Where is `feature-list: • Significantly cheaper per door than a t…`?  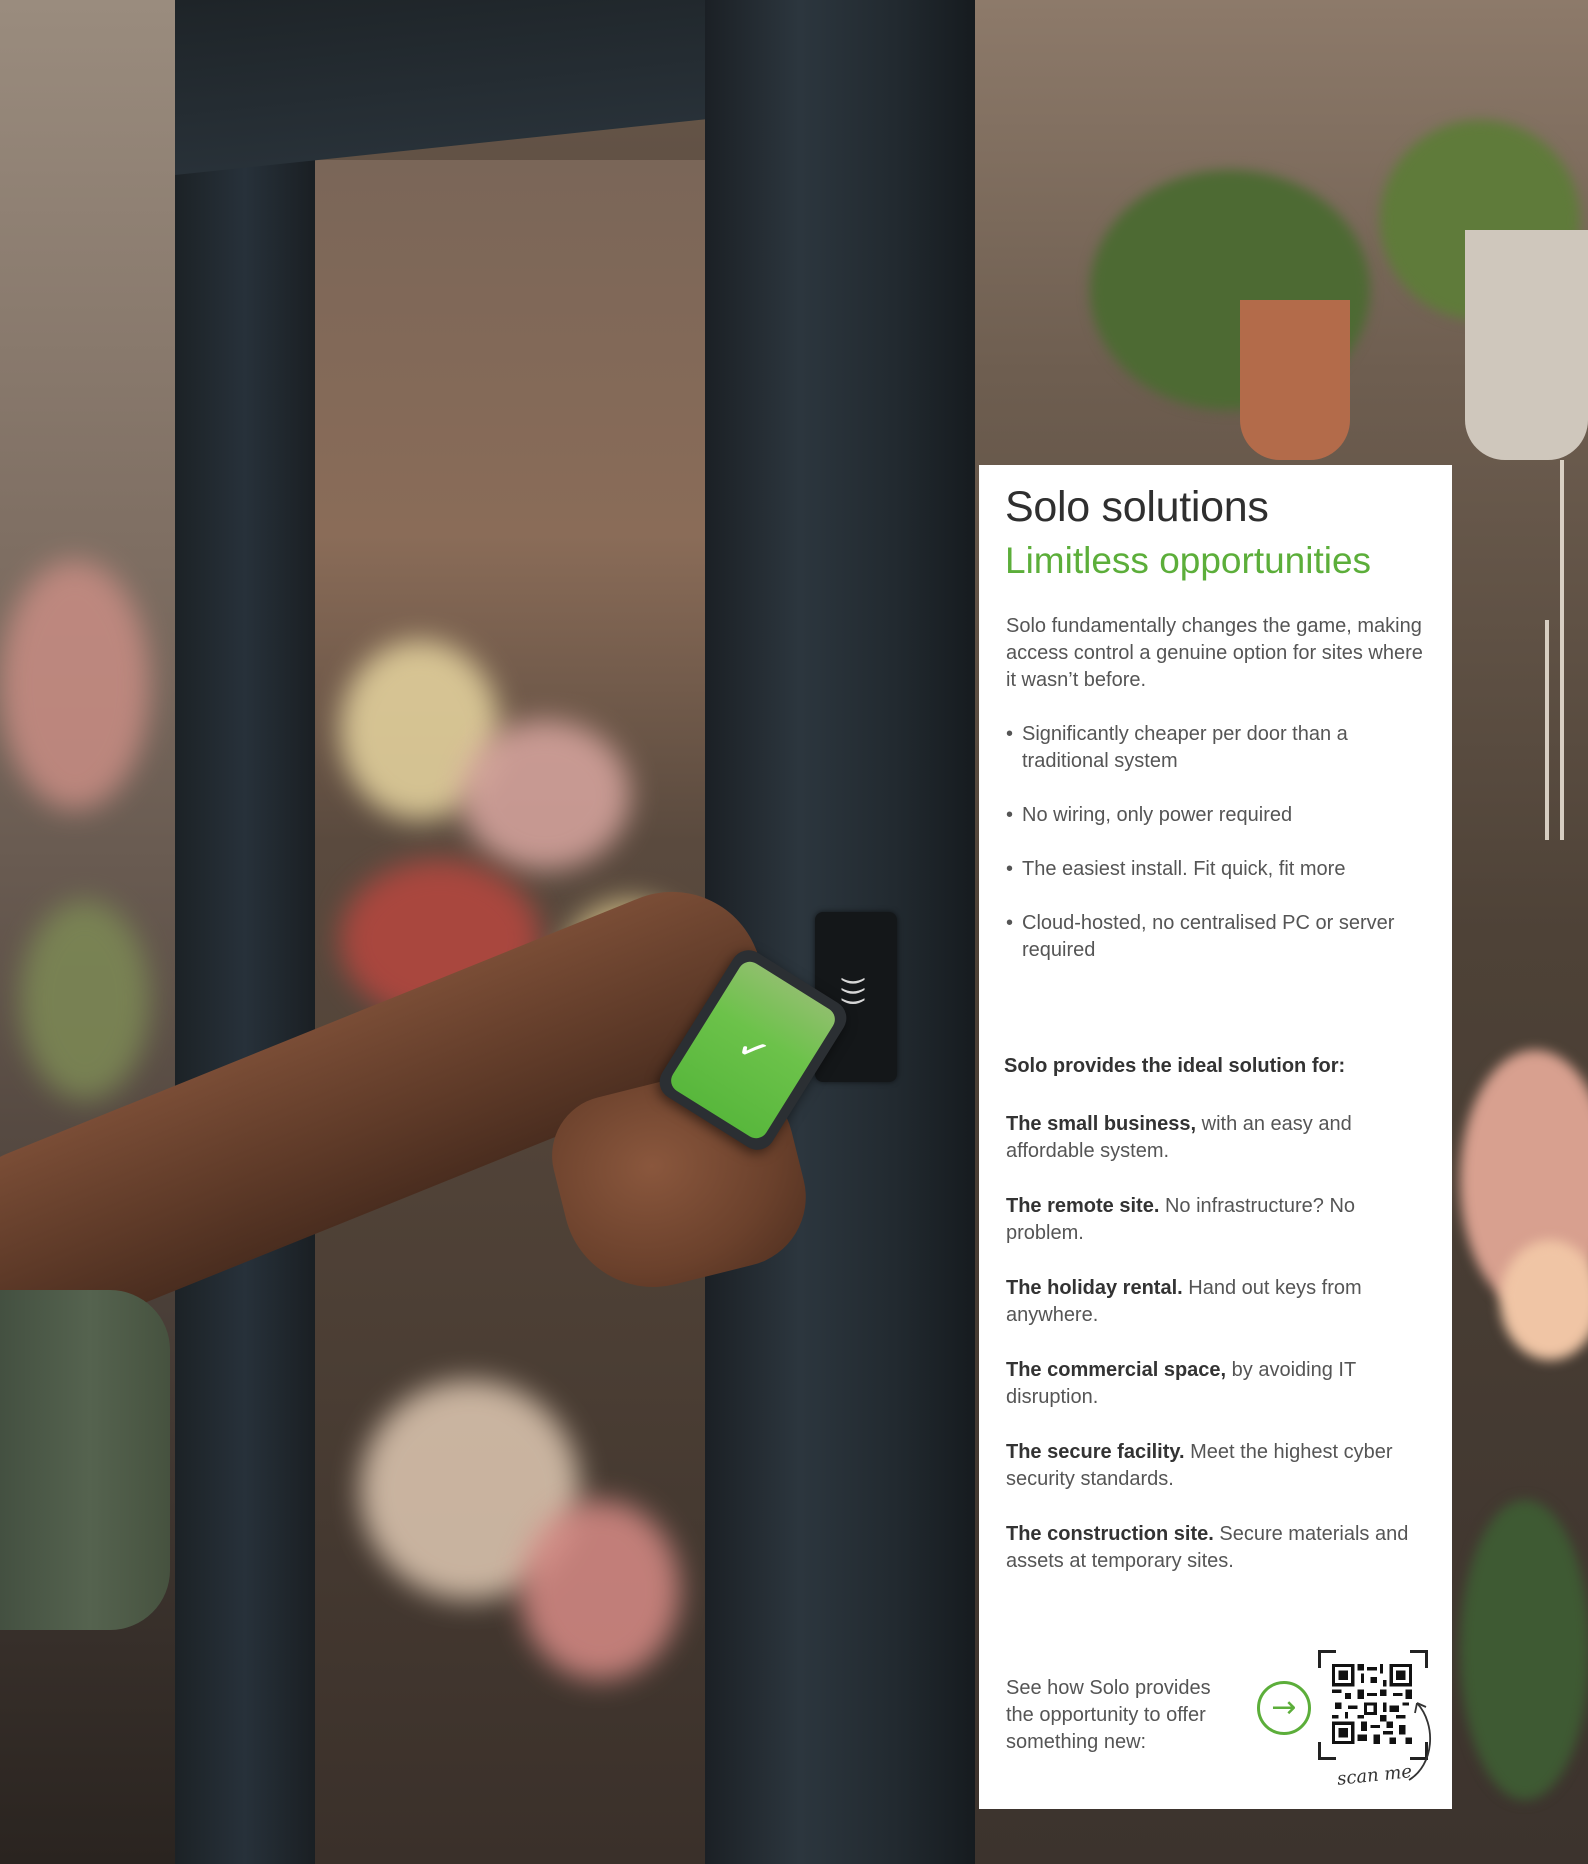 feature-list: • Significantly cheaper per door than a t… is located at coordinates (1221, 856).